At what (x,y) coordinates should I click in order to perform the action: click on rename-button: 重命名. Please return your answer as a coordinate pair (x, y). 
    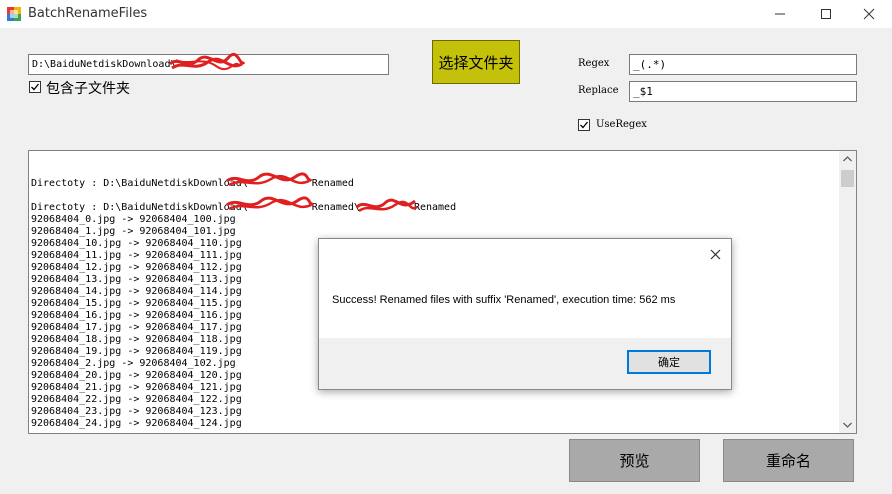
    Looking at the image, I should click on (788, 460).